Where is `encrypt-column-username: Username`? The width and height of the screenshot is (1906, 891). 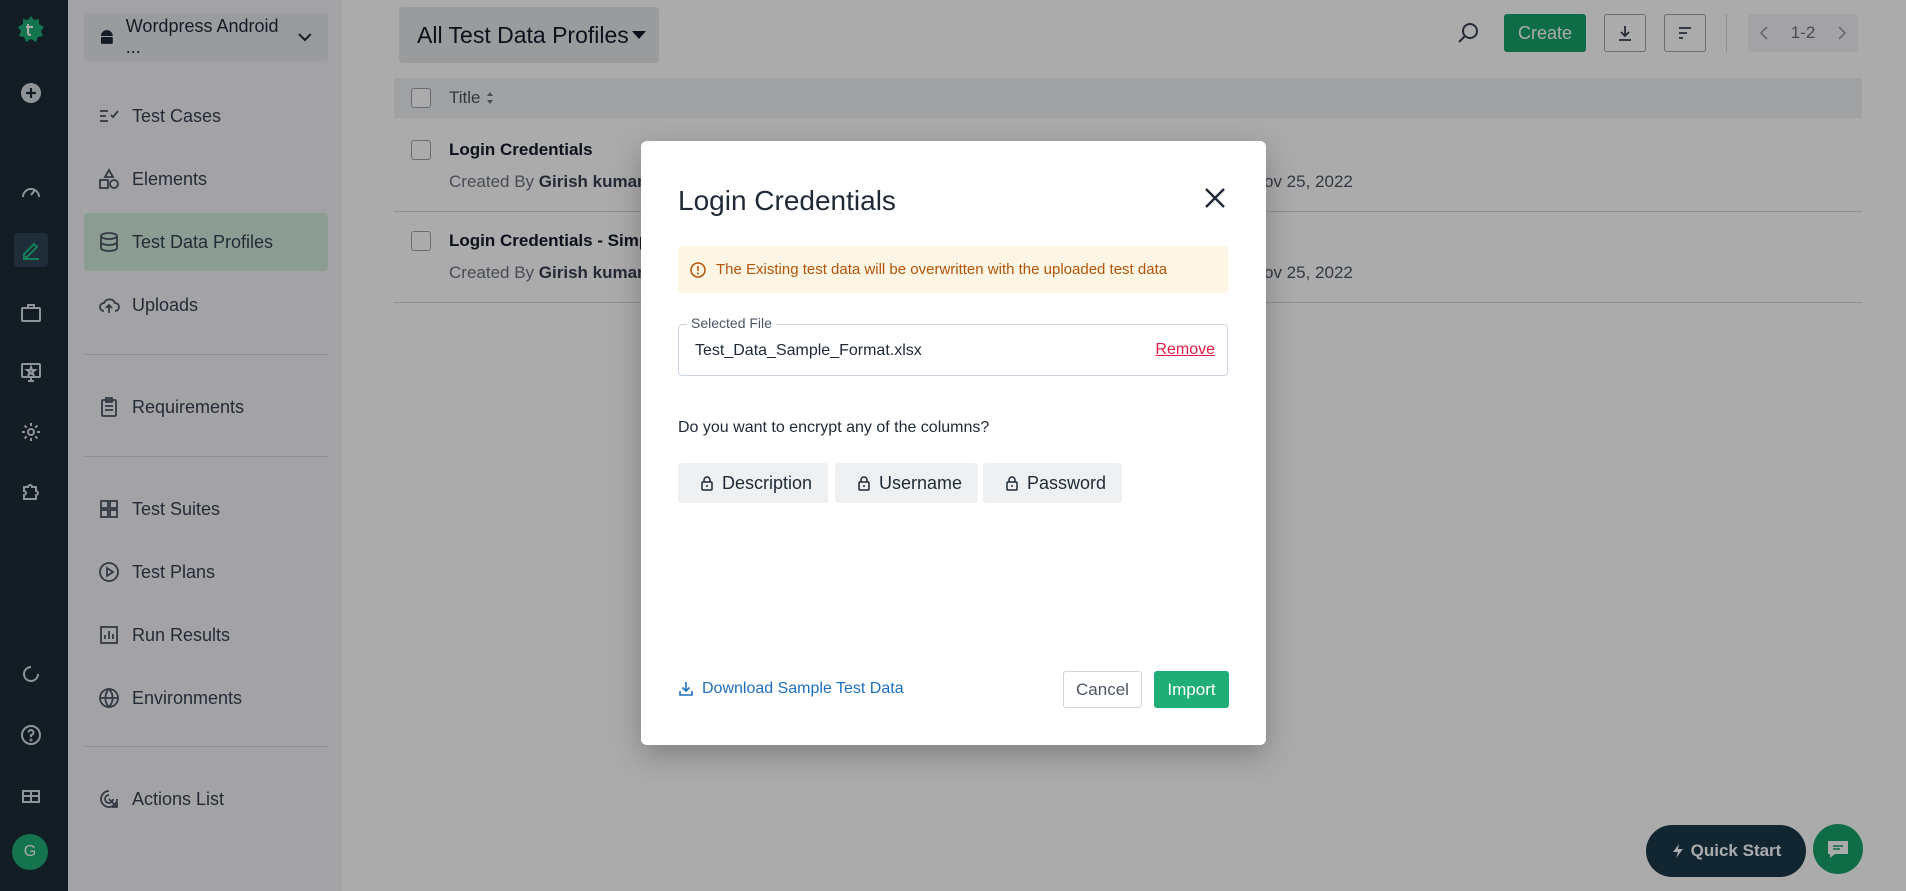
encrypt-column-username: Username is located at coordinates (907, 483).